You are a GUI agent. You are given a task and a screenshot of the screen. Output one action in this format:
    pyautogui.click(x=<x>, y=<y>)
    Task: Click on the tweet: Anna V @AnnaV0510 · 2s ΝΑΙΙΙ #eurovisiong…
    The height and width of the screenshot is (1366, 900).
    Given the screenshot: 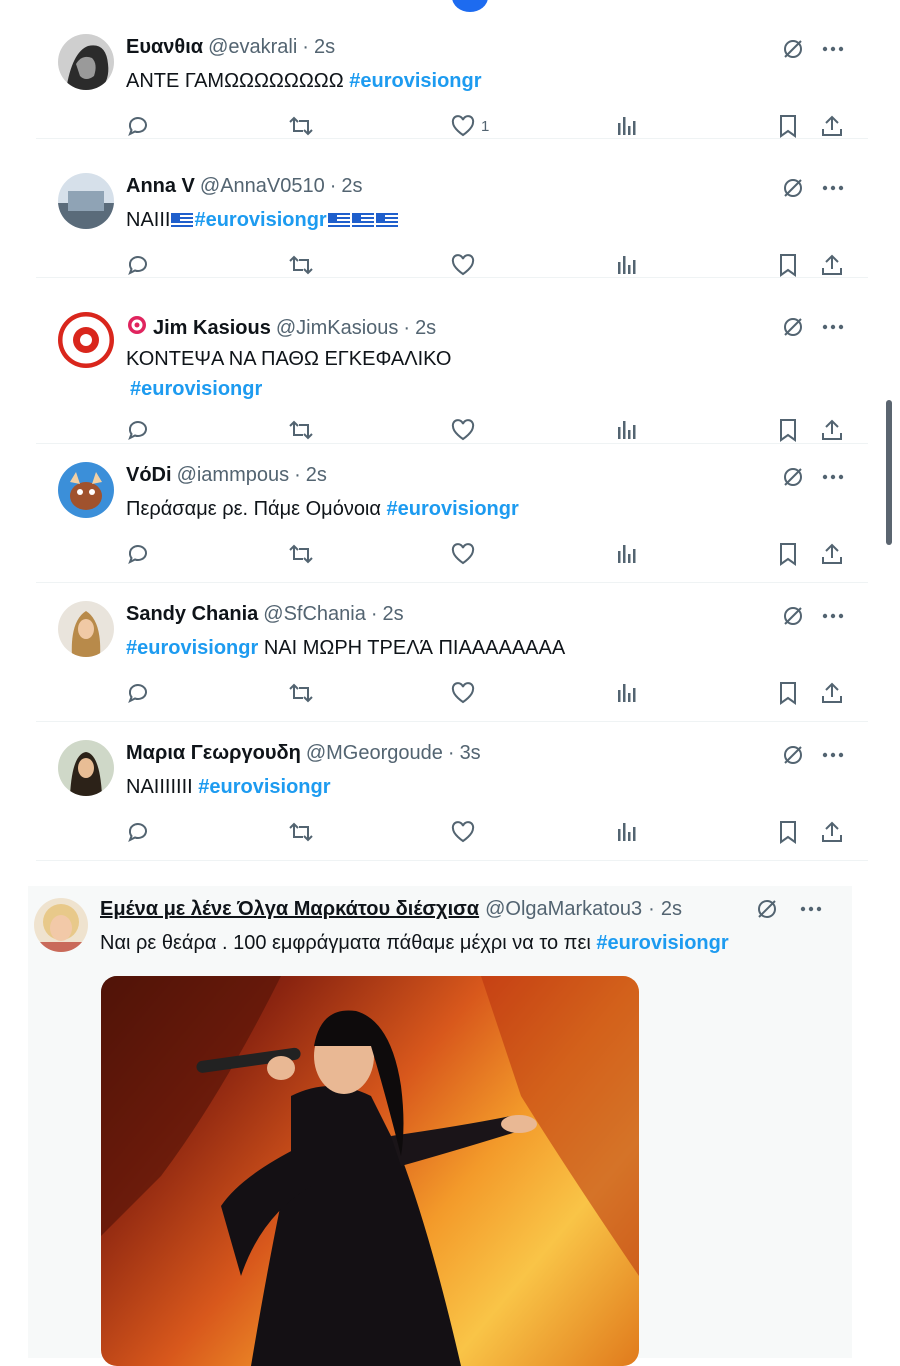 What is the action you would take?
    pyautogui.click(x=452, y=208)
    